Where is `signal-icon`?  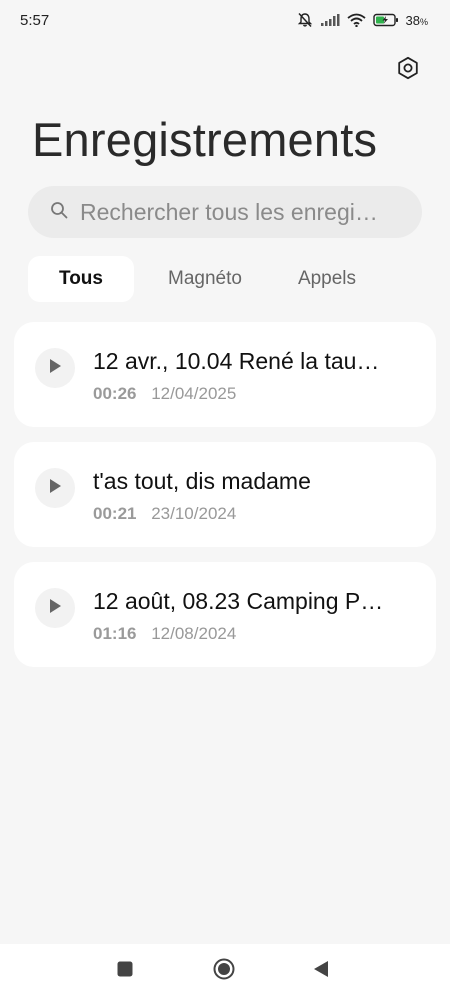
signal-icon is located at coordinates (330, 20).